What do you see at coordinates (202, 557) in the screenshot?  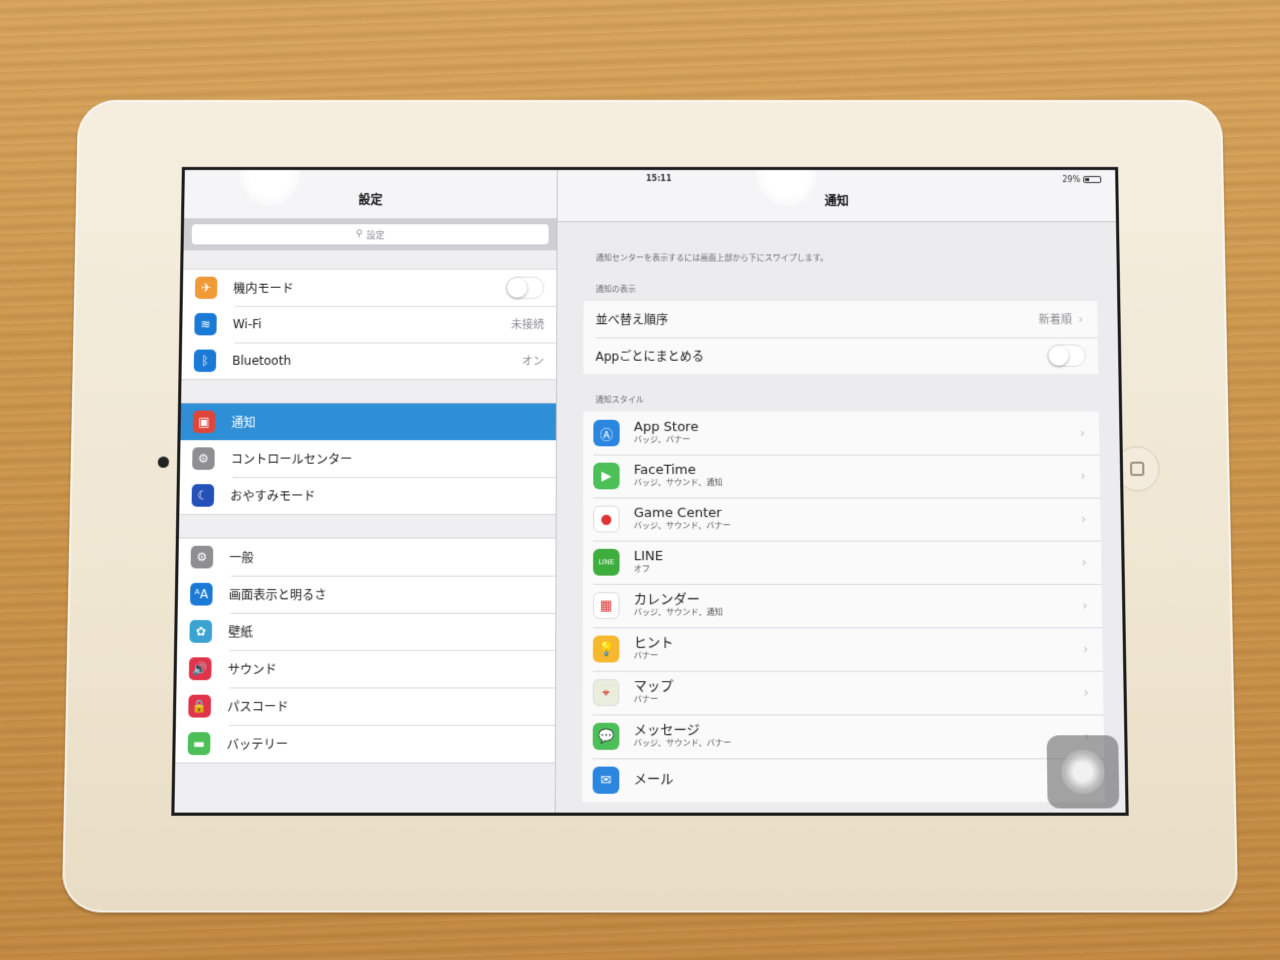 I see `gear-icon: ⚙` at bounding box center [202, 557].